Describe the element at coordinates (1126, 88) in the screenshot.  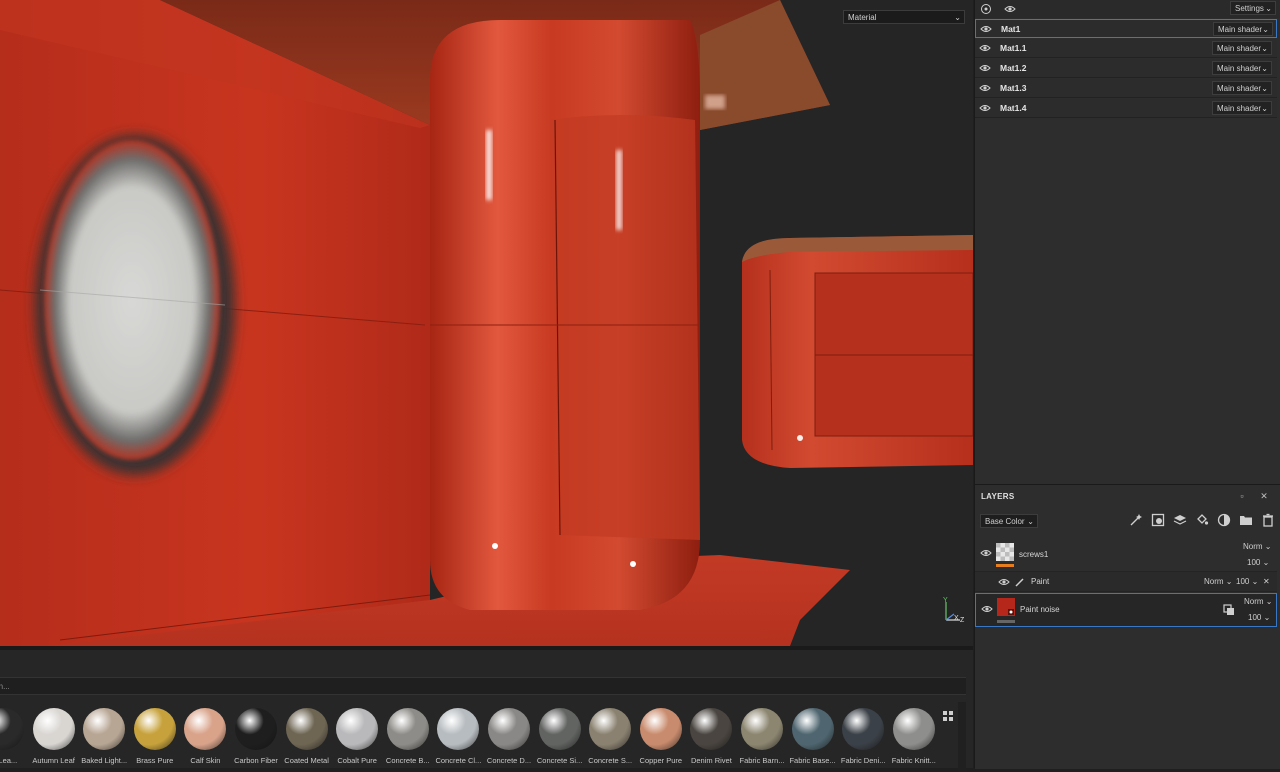
I see `texture-set-row: Mat1.3 Main shader ⌄` at that location.